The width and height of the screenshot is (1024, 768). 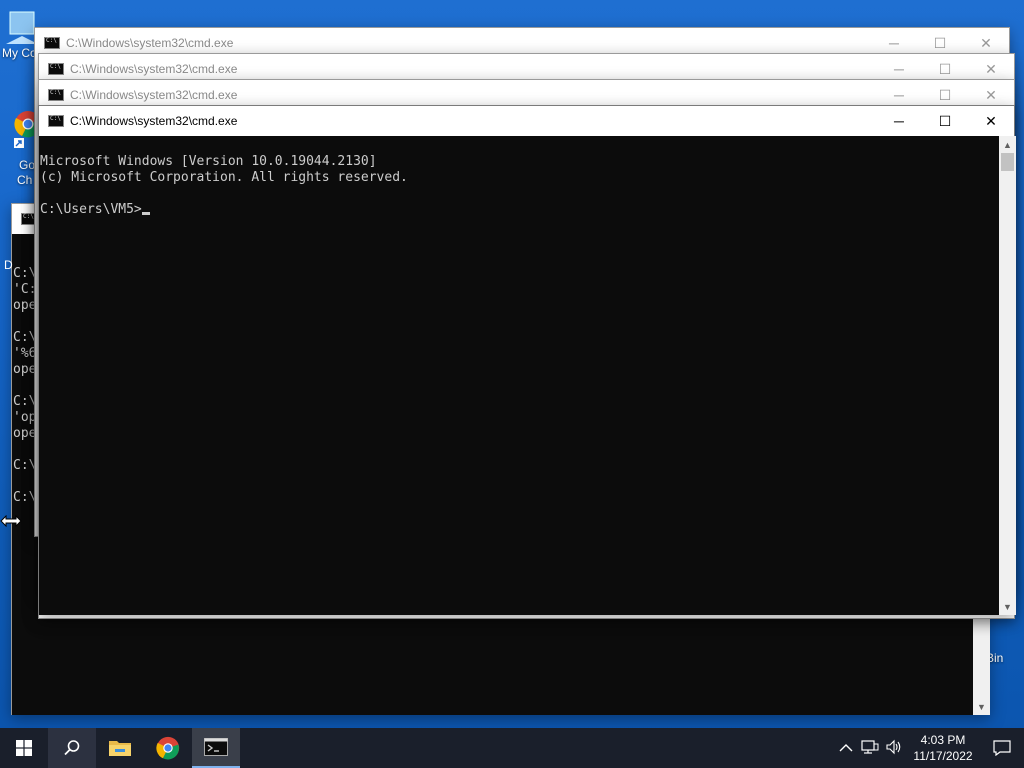 I want to click on taskbar: 4:03 PM 11/17/2022, so click(x=512, y=748).